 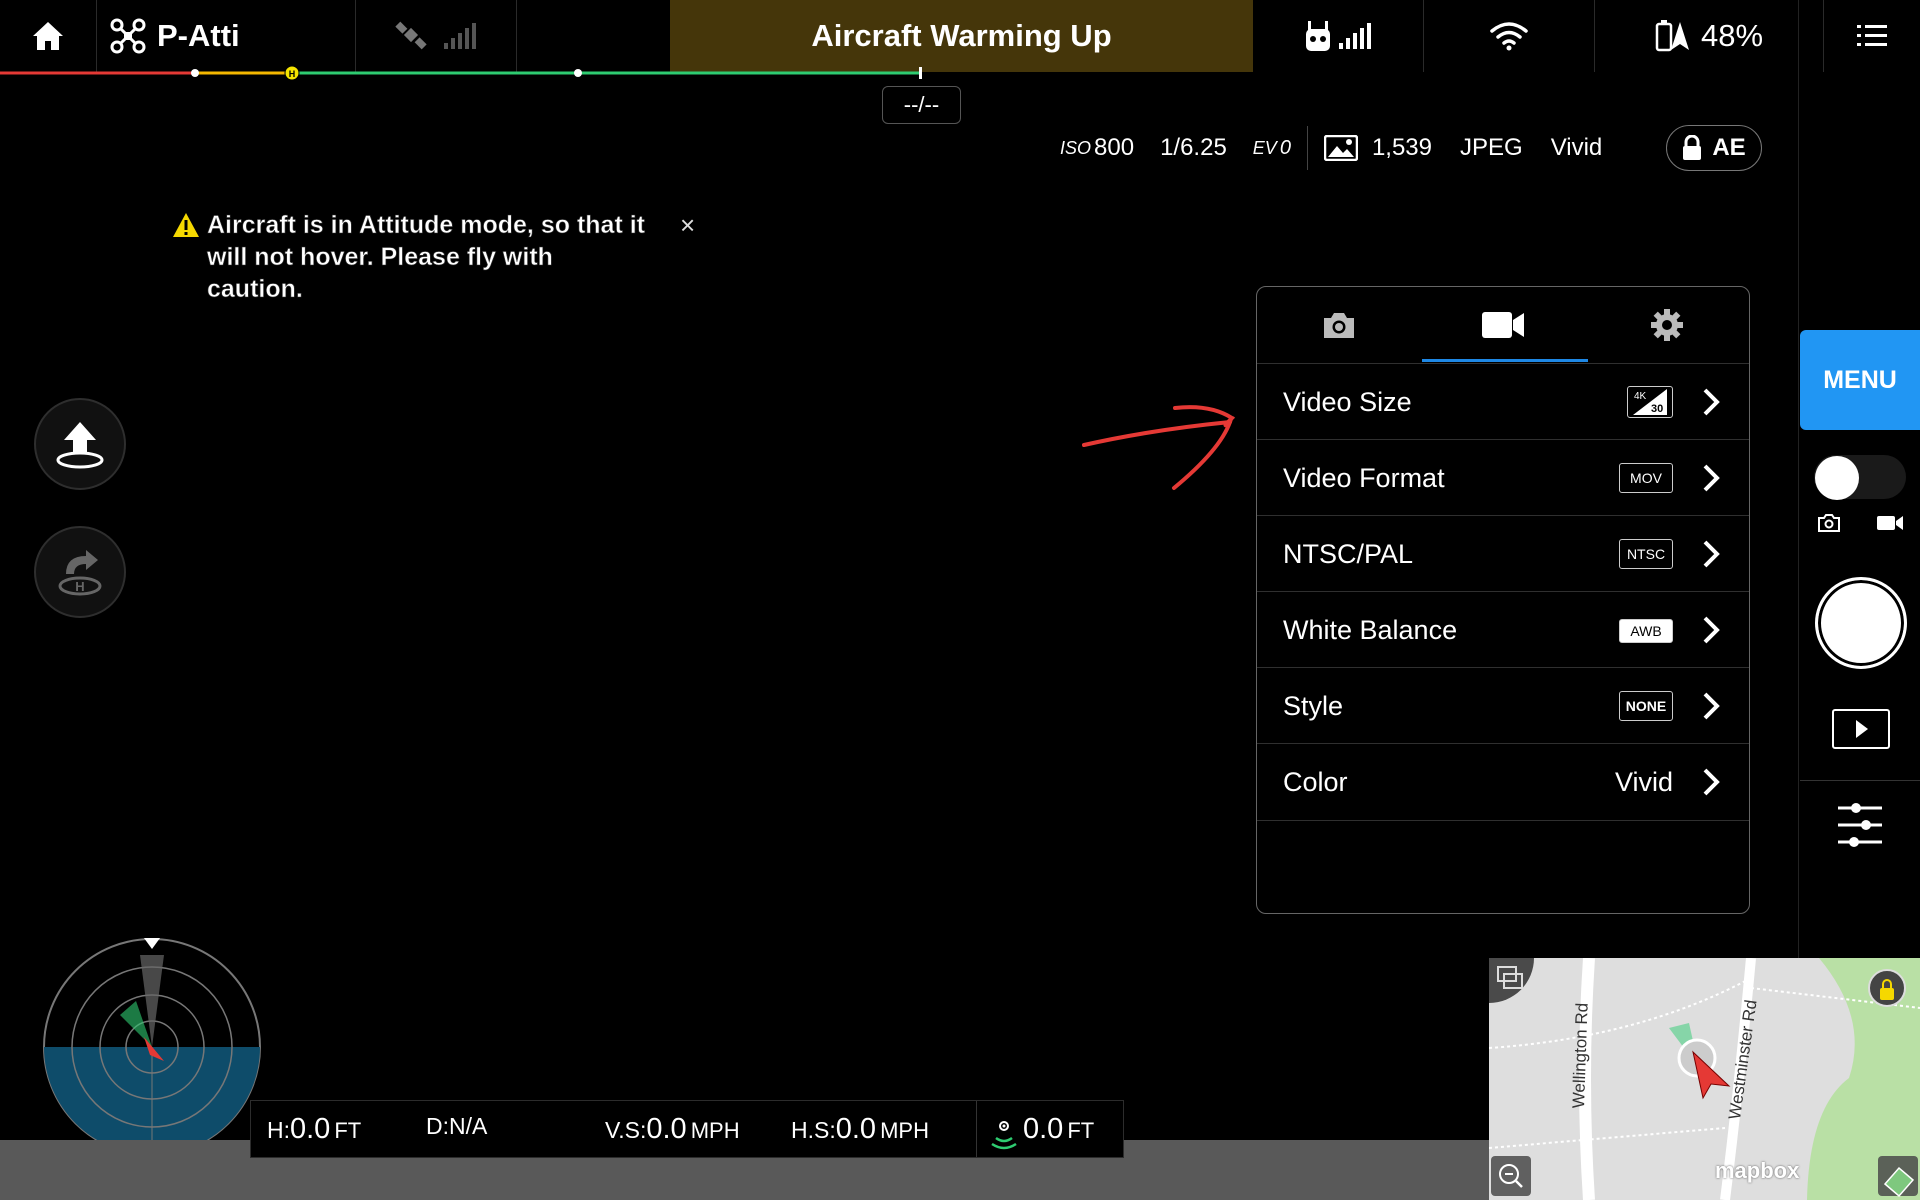 I want to click on map-toggle-icon, so click(x=1510, y=978).